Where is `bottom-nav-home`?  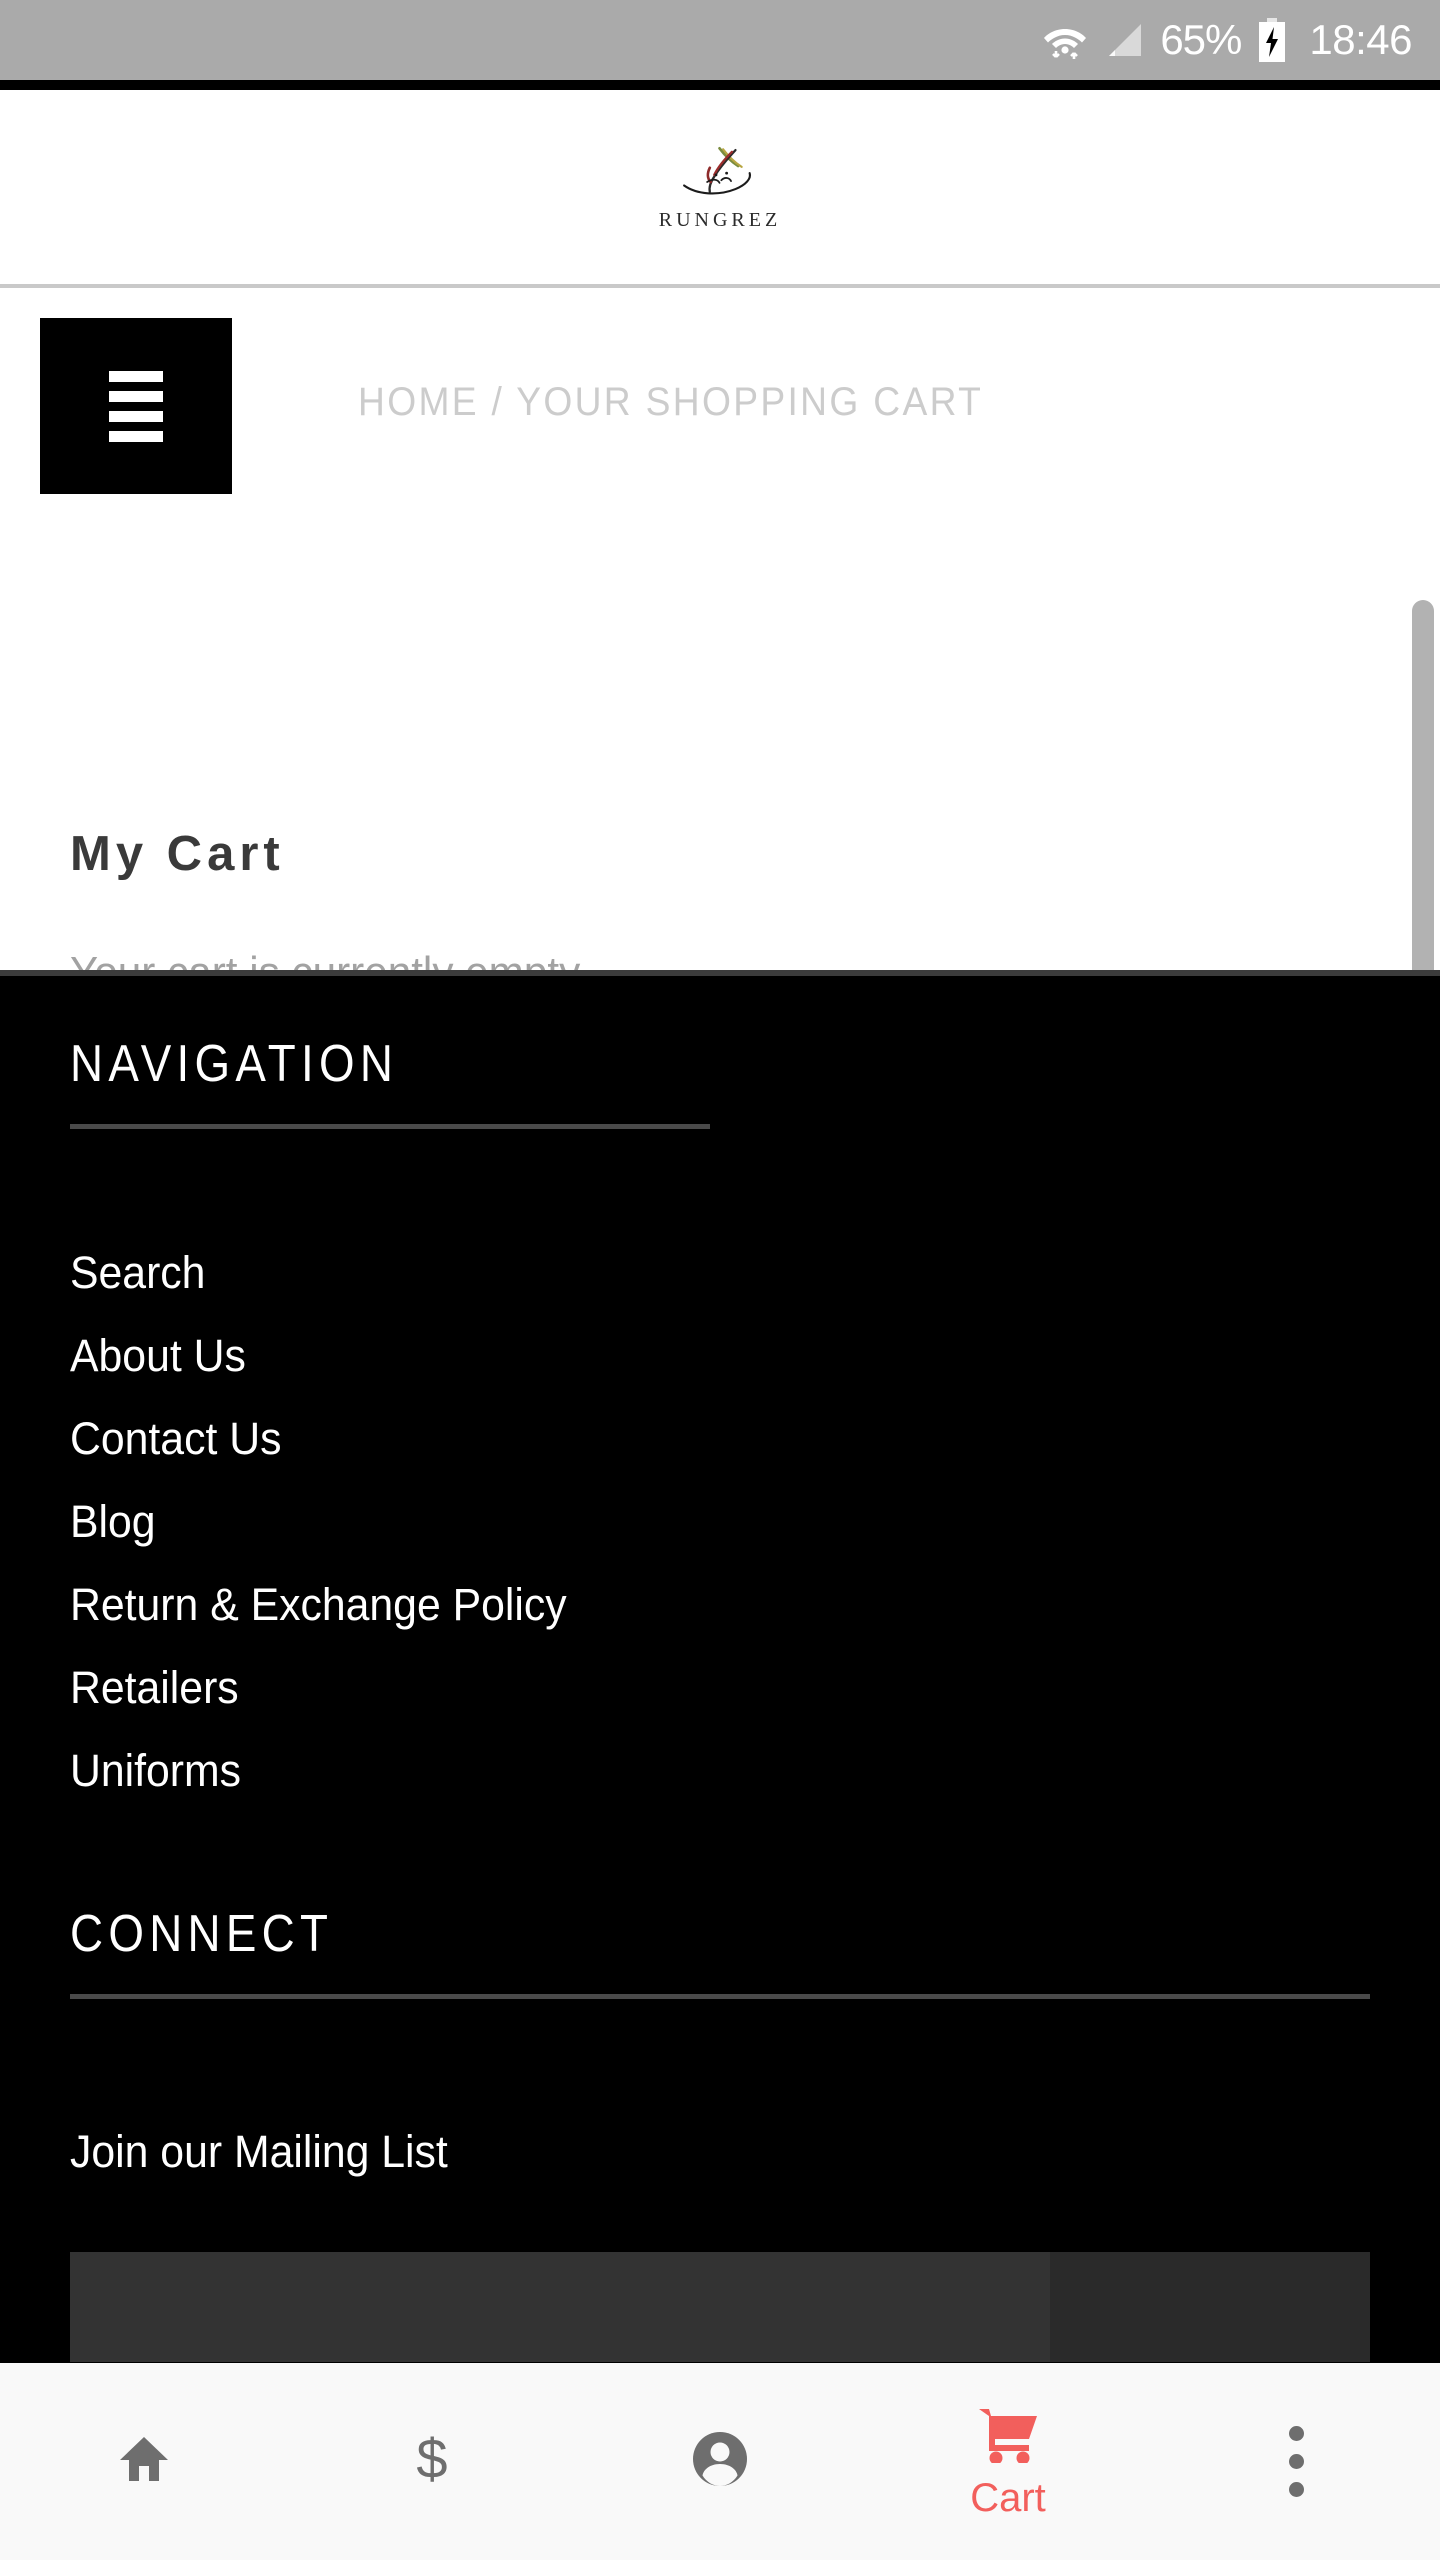 bottom-nav-home is located at coordinates (144, 2461).